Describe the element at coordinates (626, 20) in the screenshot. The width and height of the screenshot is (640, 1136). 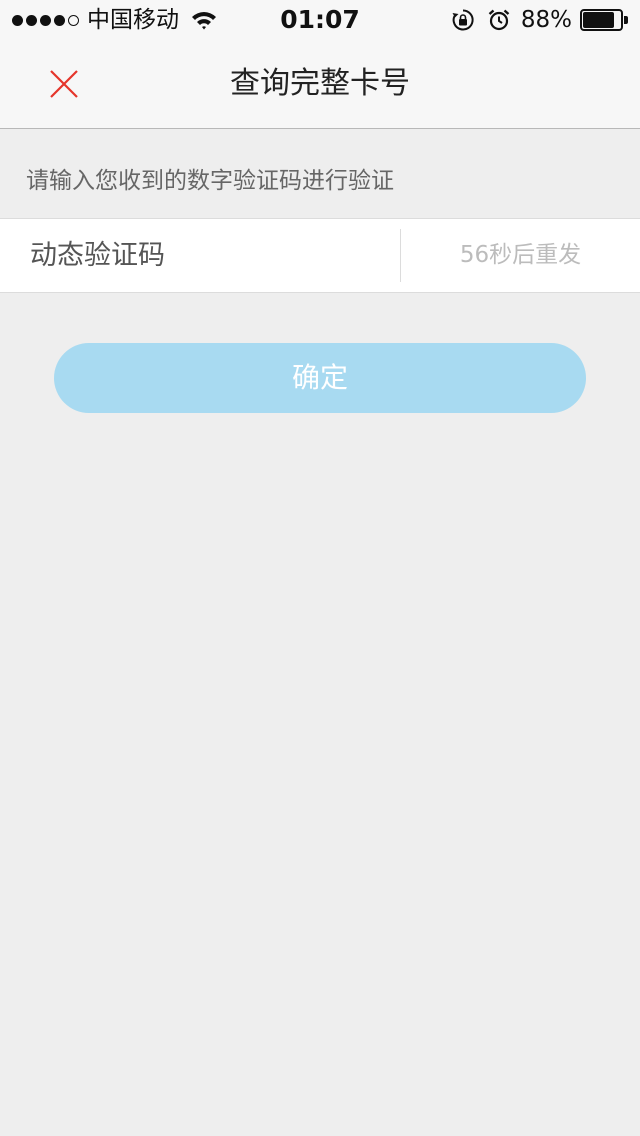
I see `battery-tip` at that location.